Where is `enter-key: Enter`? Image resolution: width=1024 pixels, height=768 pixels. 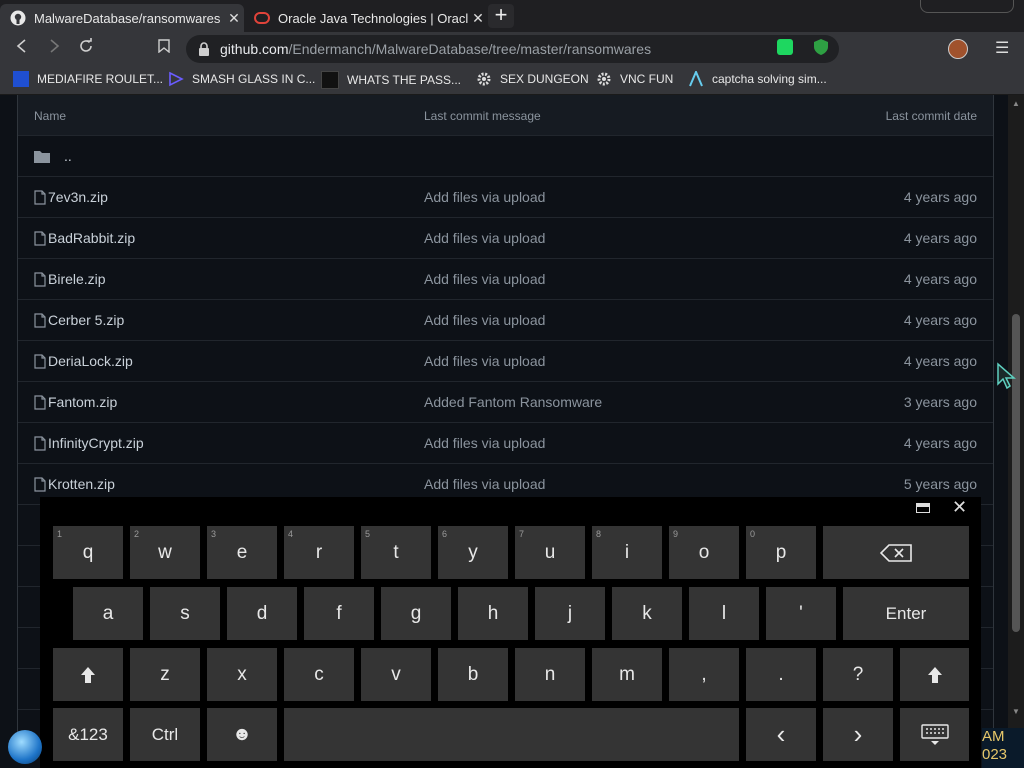
enter-key: Enter is located at coordinates (906, 613).